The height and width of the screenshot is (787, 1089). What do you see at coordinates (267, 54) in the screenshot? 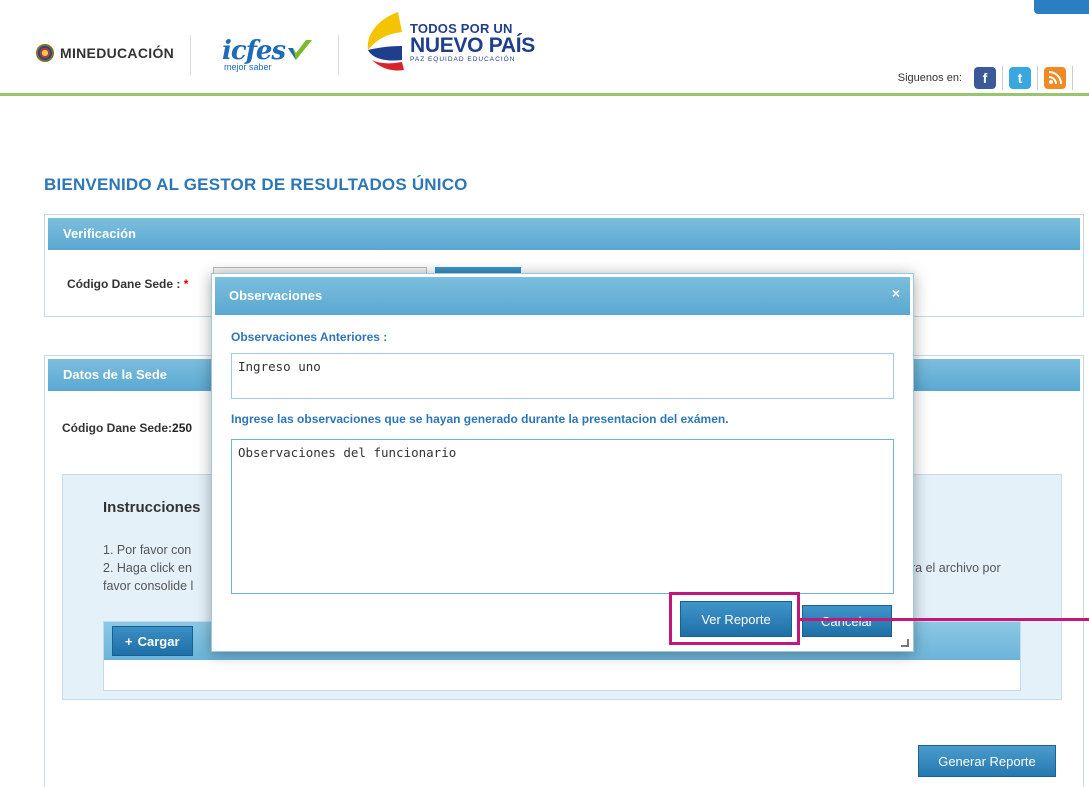
I see `icfes-logo: icfes mejor saber` at bounding box center [267, 54].